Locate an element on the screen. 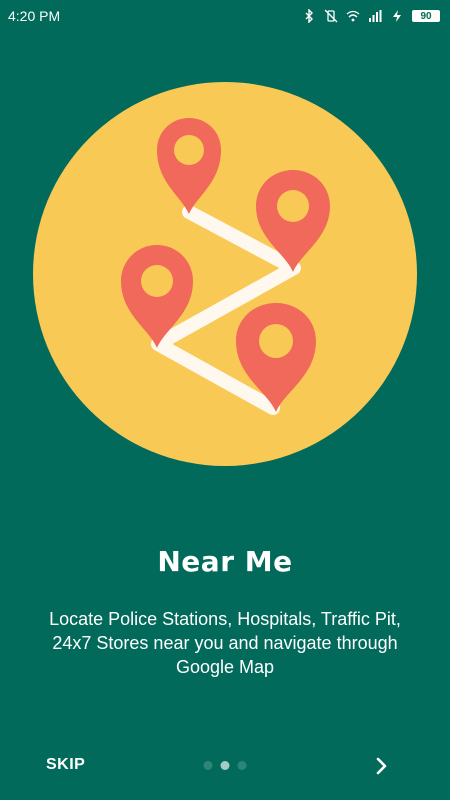 The width and height of the screenshot is (450, 800). chevron-right-icon is located at coordinates (381, 766).